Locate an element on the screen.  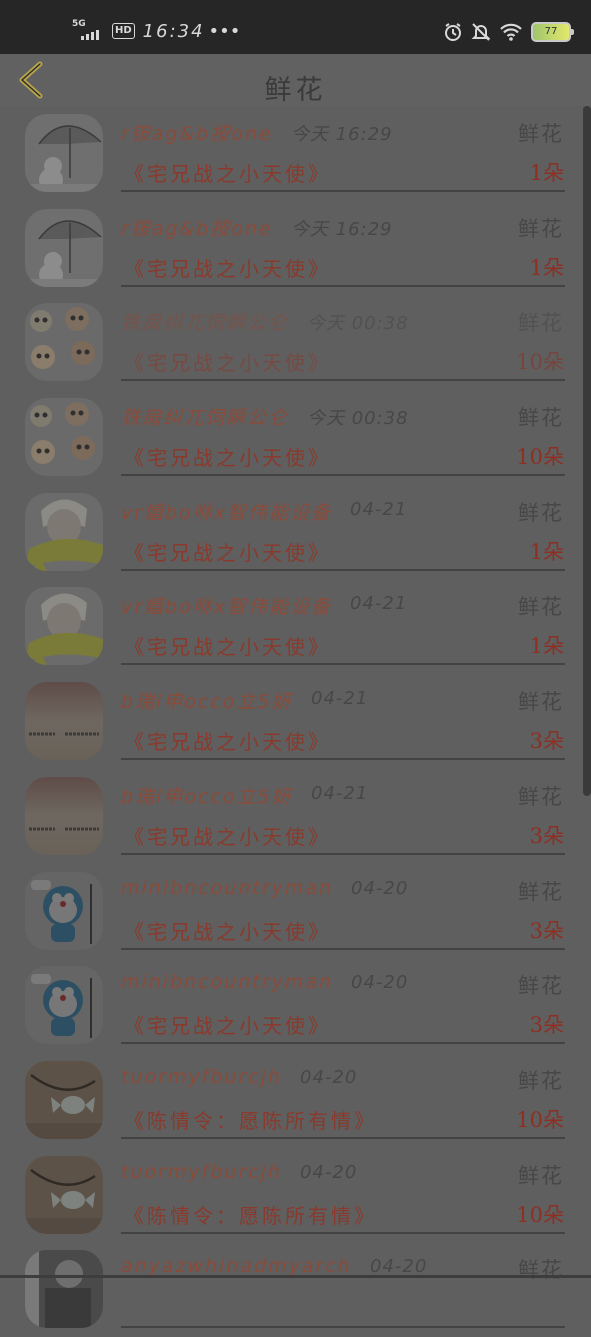
more-notifications-icon: ••• is located at coordinates (224, 31).